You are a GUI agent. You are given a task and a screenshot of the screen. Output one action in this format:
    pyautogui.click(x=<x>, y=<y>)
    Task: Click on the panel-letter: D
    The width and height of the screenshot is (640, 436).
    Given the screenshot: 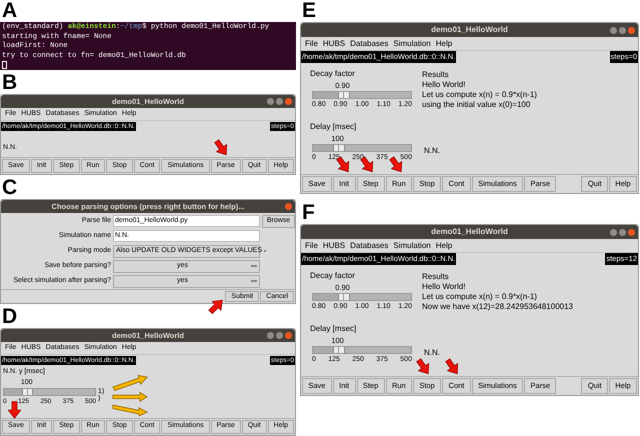 What is the action you would take?
    pyautogui.click(x=9, y=317)
    